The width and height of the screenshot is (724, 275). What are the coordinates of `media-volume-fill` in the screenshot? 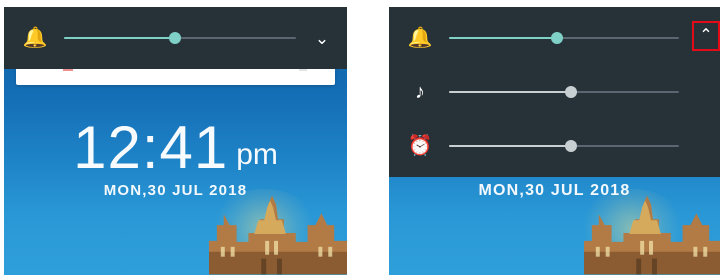 It's located at (510, 92).